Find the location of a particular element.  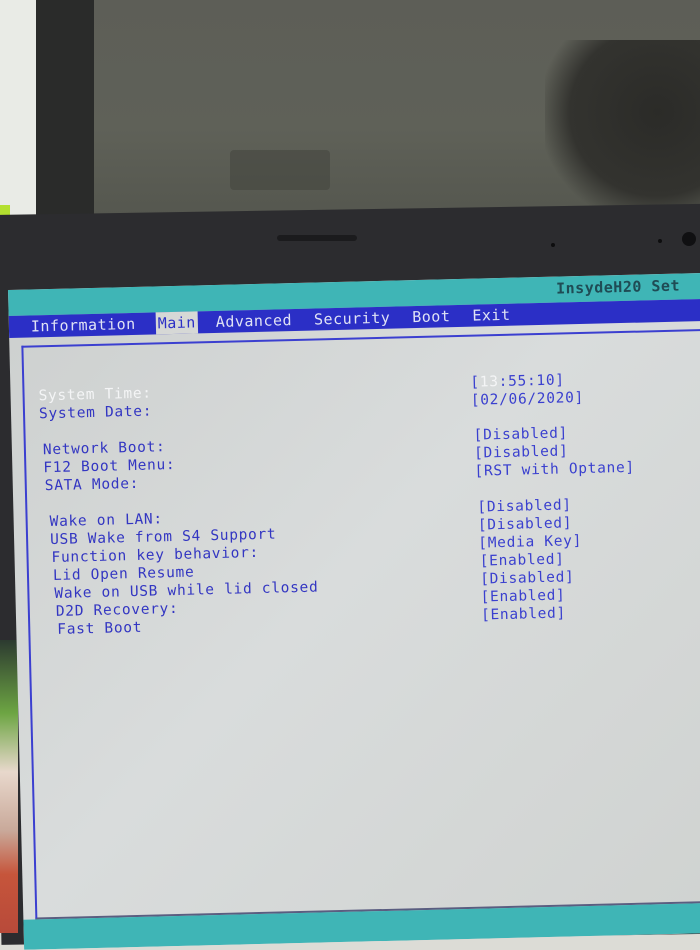

tab-boot: Boot is located at coordinates (431, 316).